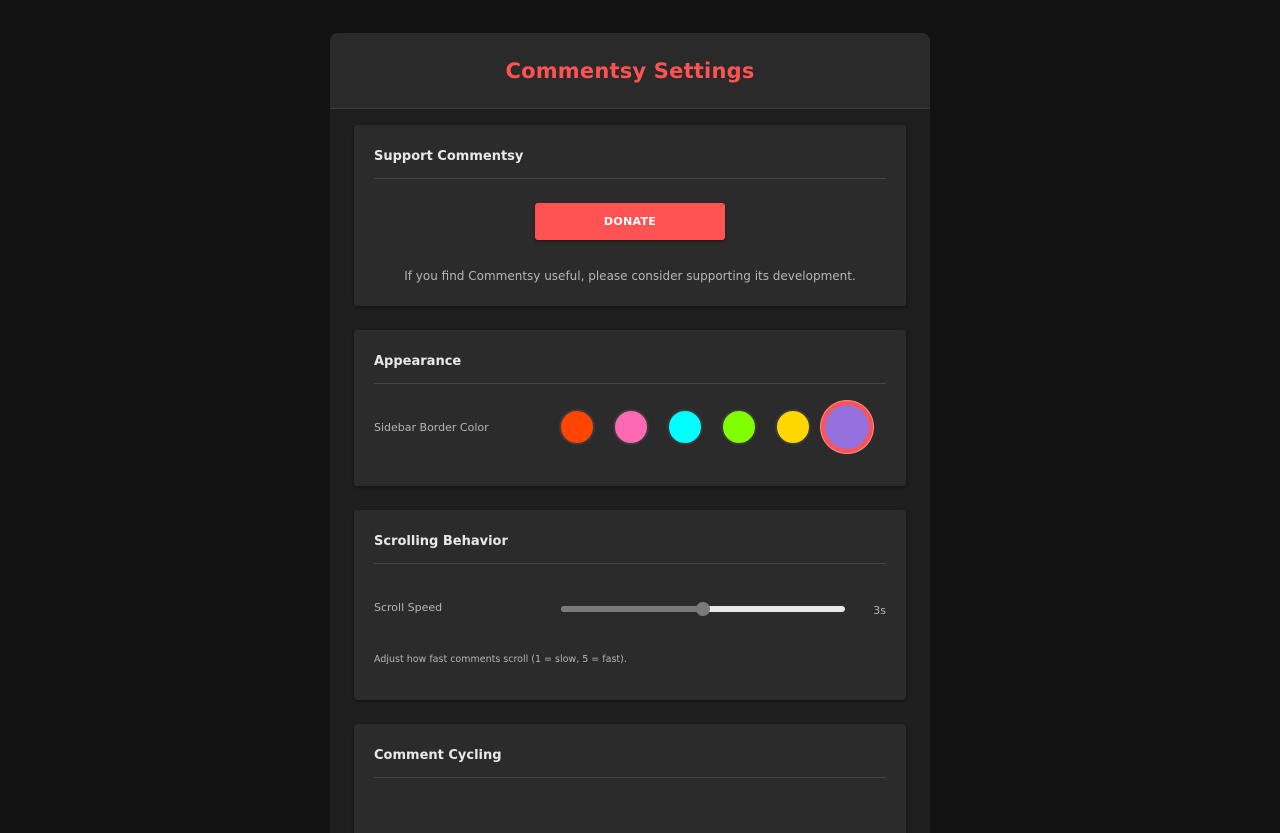 This screenshot has width=1280, height=833. What do you see at coordinates (408, 607) in the screenshot?
I see `scroll-speed-label: Scroll Speed` at bounding box center [408, 607].